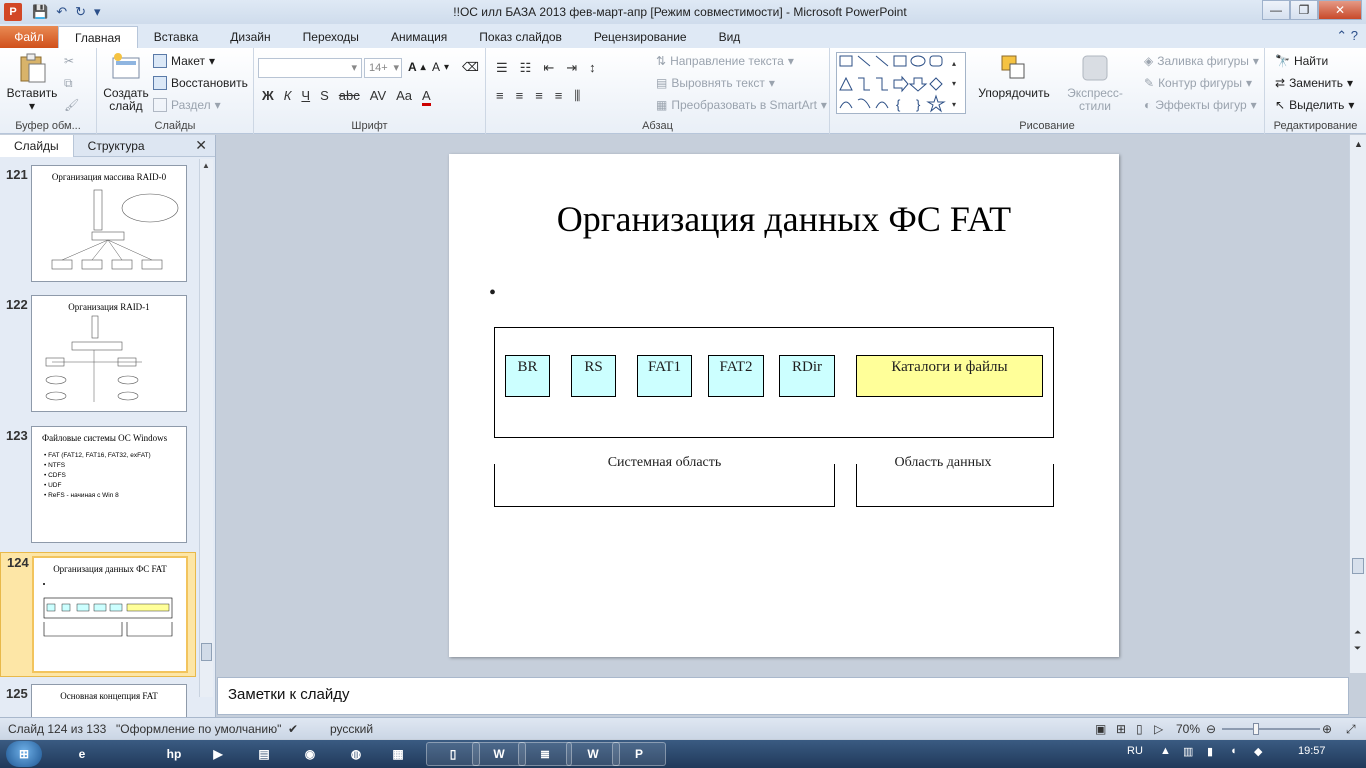  What do you see at coordinates (1139, 729) in the screenshot?
I see `reading-view-icon: ▯` at bounding box center [1139, 729].